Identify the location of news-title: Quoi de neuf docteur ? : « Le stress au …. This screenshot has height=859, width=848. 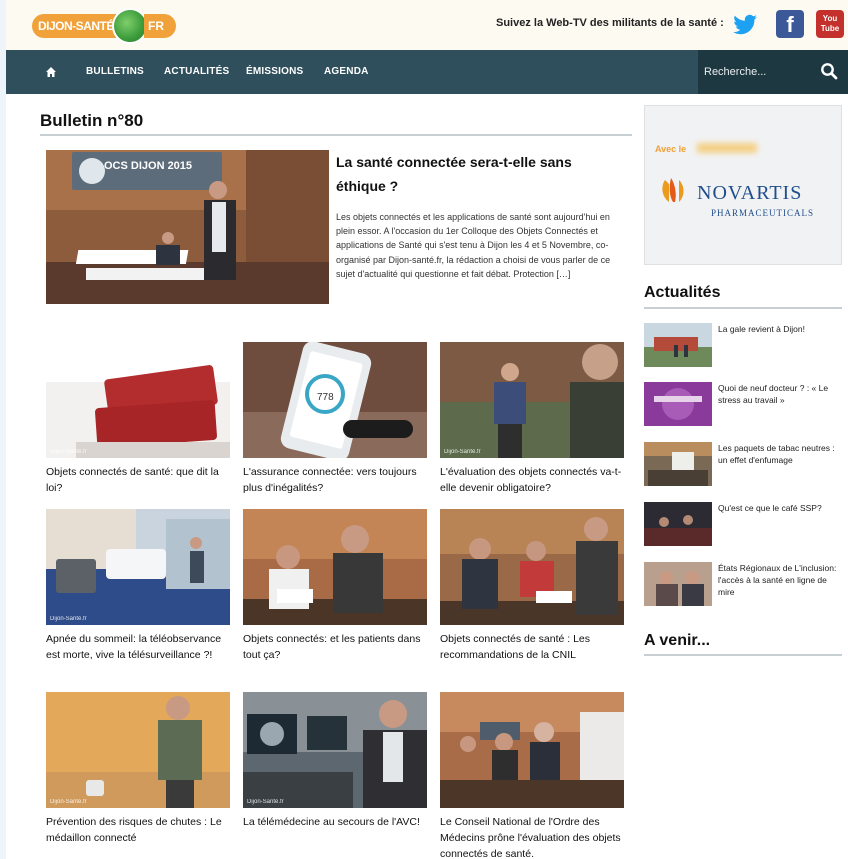
(780, 394).